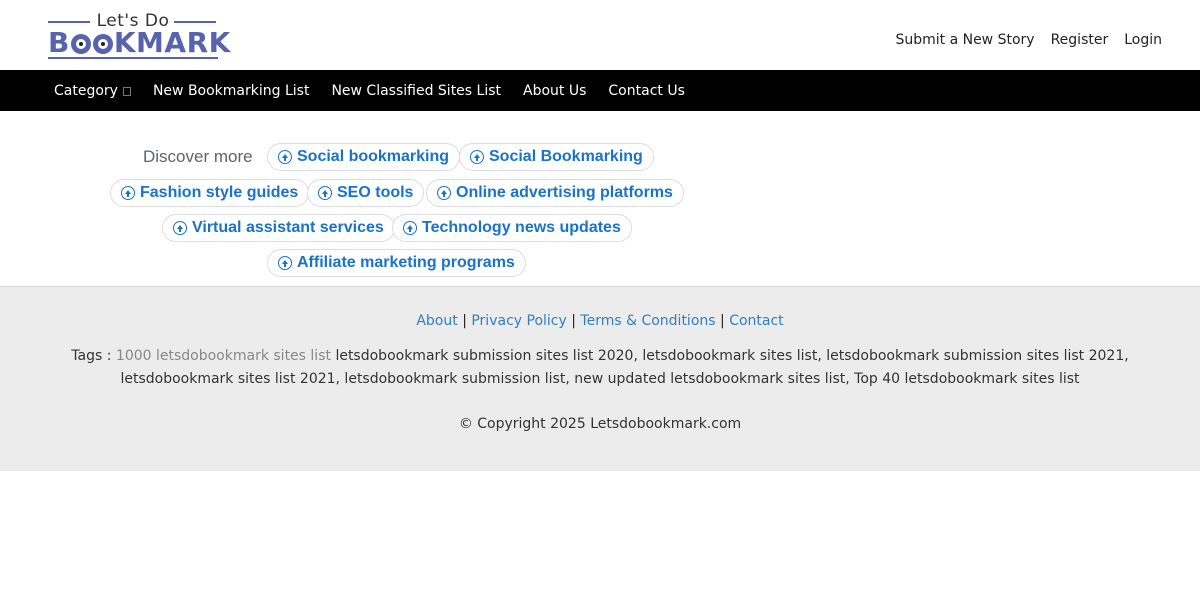 The image size is (1200, 600). I want to click on chip-label: Technology news updates, so click(521, 227).